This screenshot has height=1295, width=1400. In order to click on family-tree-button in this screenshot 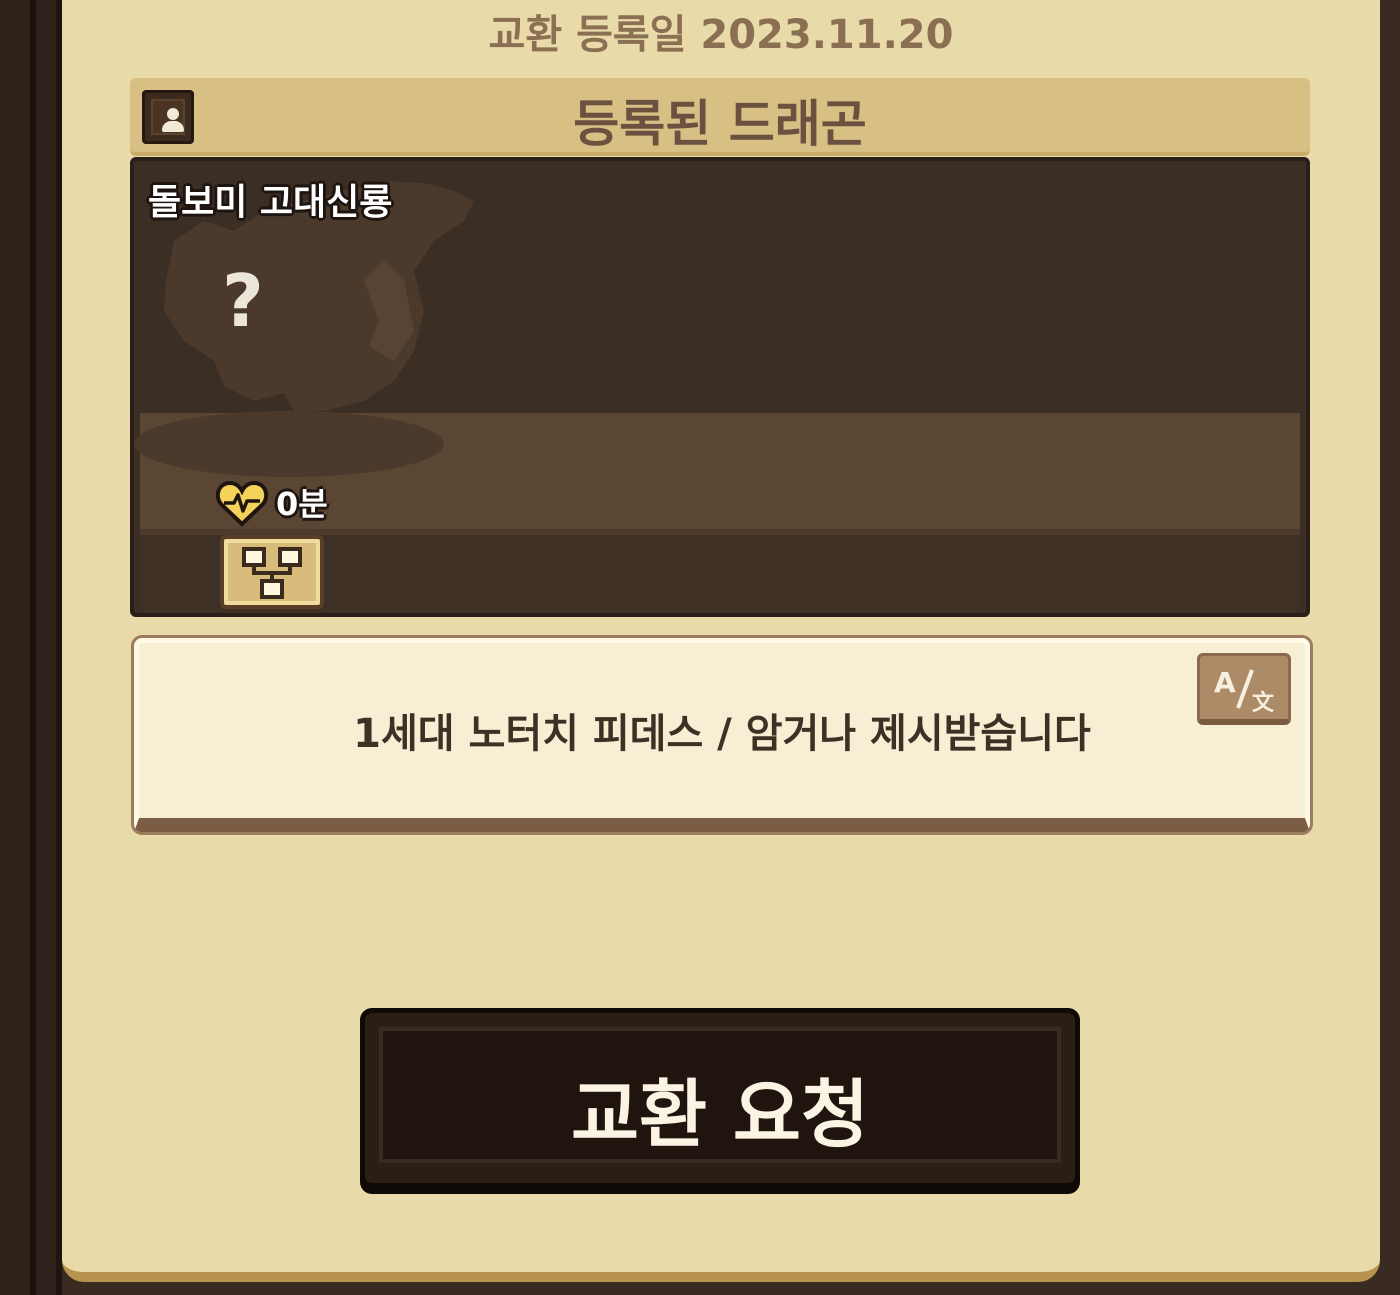, I will do `click(272, 572)`.